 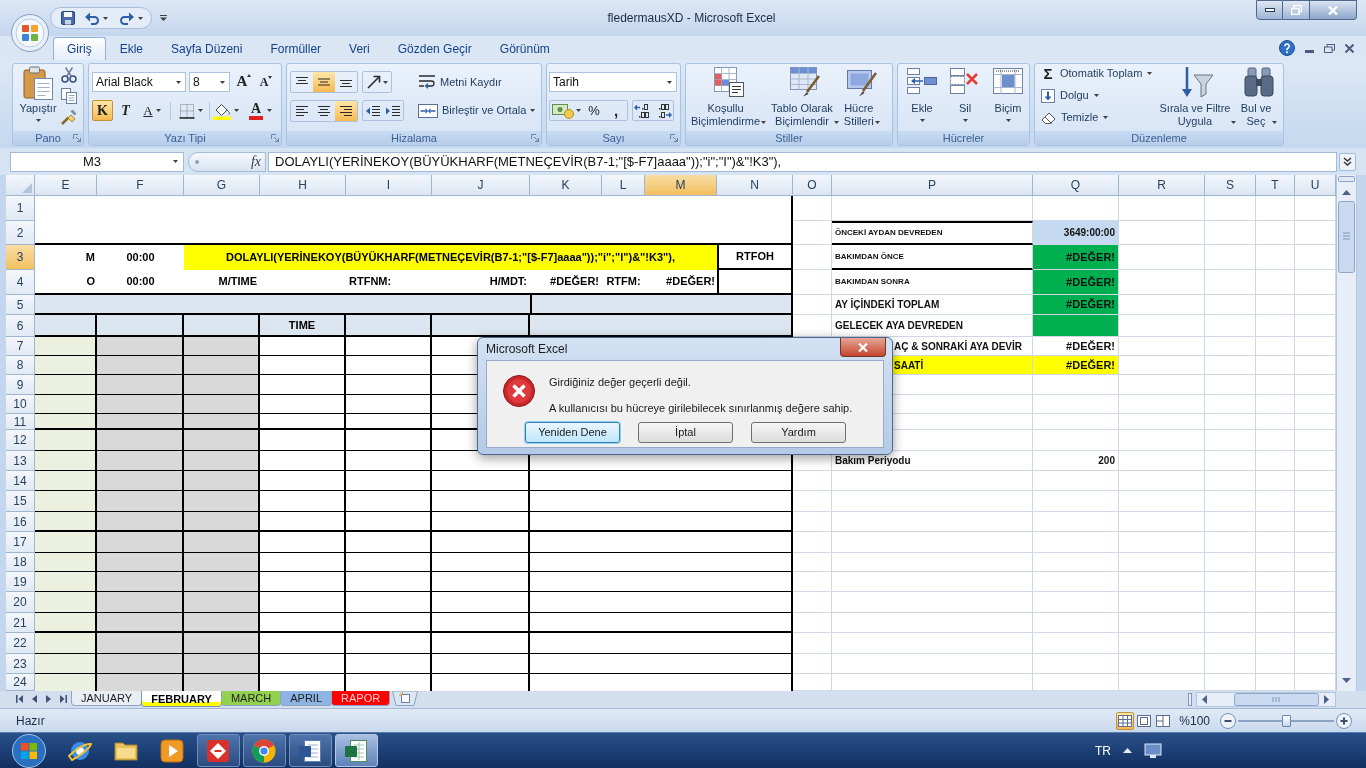 I want to click on next-sheet-icon, so click(x=48, y=699).